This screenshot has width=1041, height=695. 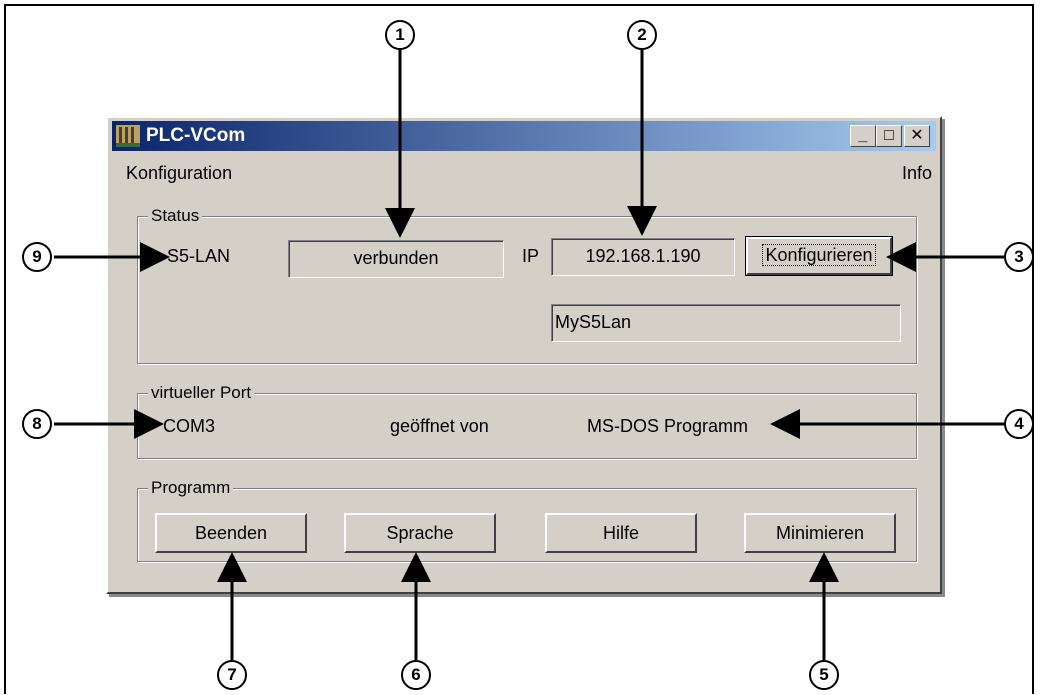 What do you see at coordinates (416, 675) in the screenshot?
I see `callout-6: 6` at bounding box center [416, 675].